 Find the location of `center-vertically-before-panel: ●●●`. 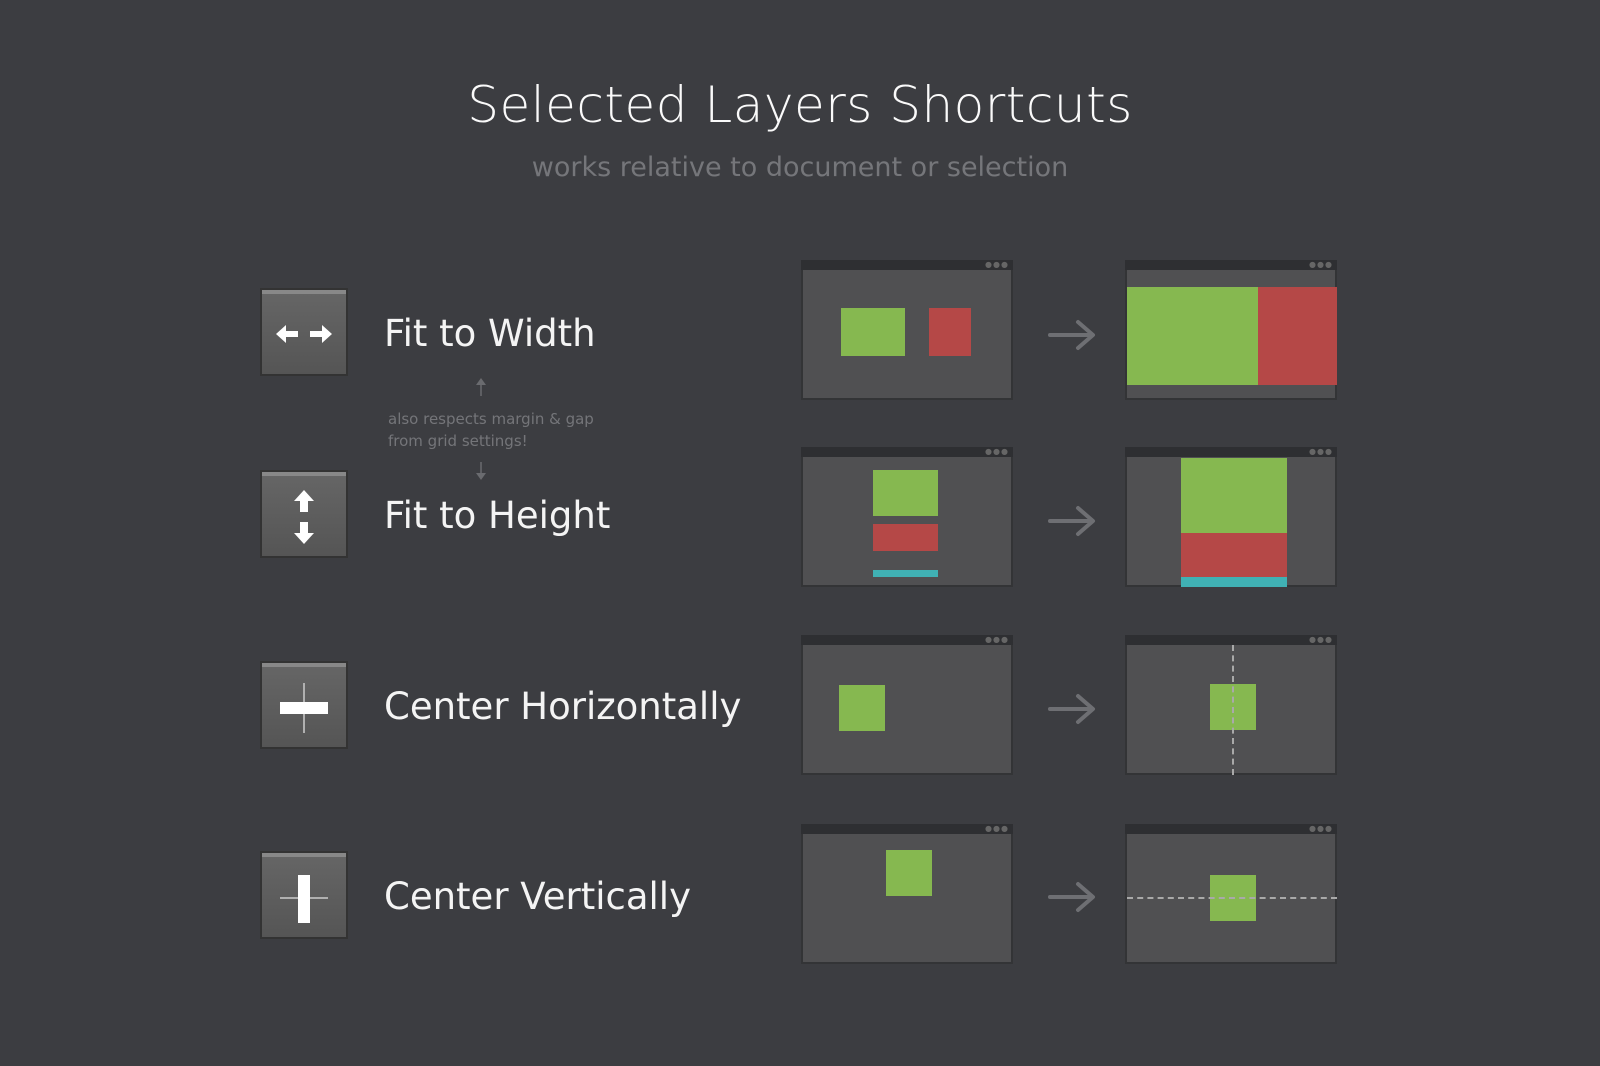

center-vertically-before-panel: ●●● is located at coordinates (907, 894).